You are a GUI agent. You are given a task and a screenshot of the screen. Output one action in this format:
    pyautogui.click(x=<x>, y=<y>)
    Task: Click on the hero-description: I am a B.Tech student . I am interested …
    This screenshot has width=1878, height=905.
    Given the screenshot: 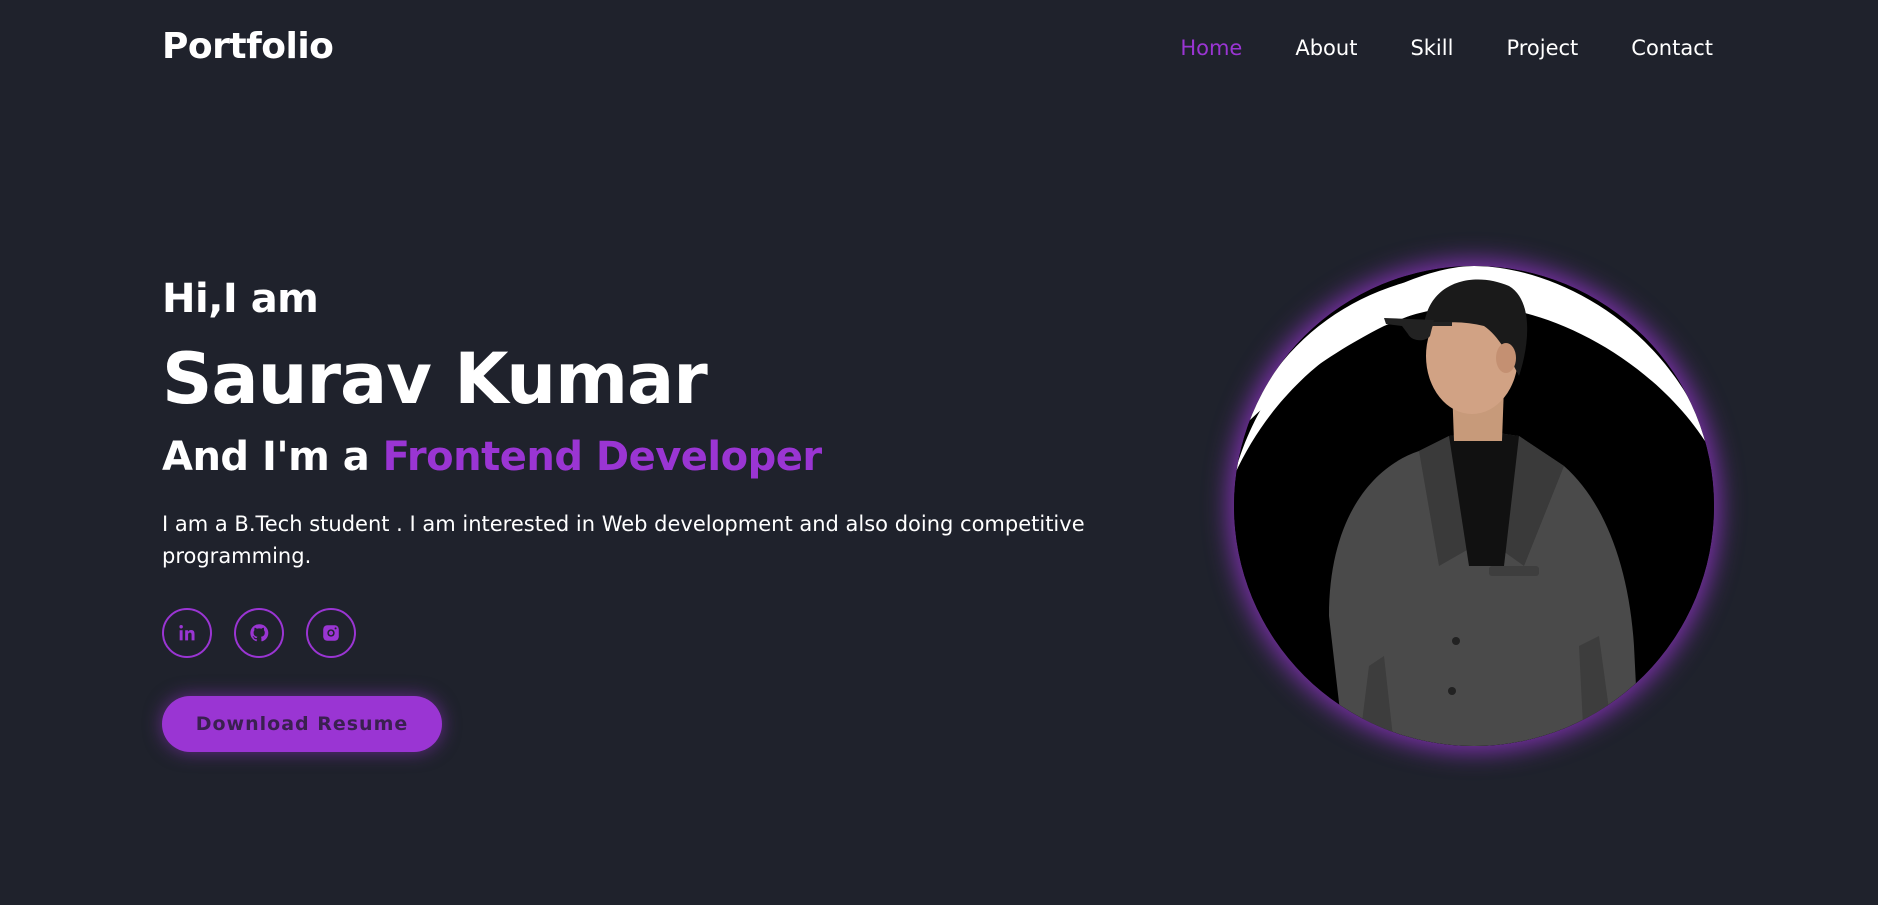 What is the action you would take?
    pyautogui.click(x=623, y=540)
    